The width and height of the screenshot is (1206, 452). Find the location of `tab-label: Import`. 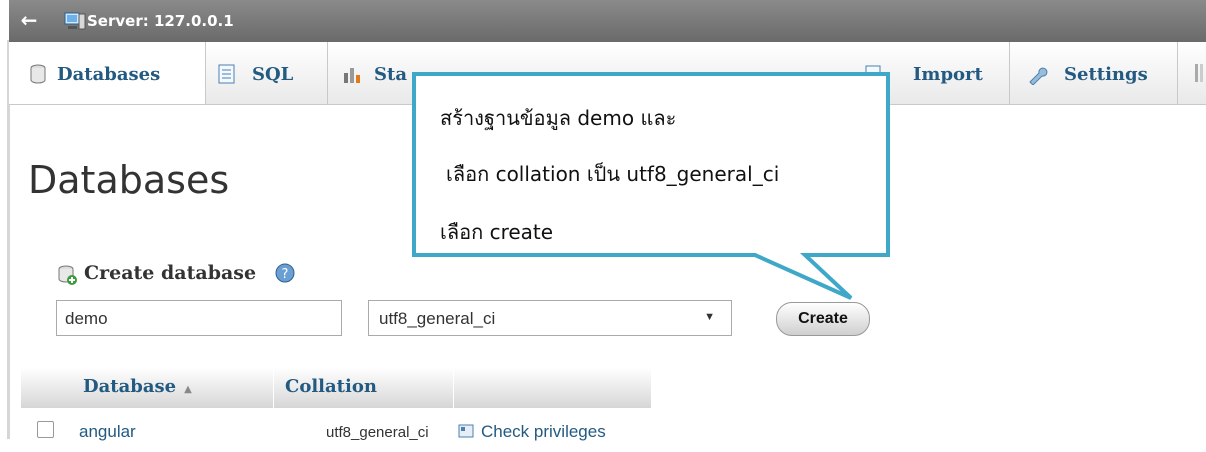

tab-label: Import is located at coordinates (948, 74).